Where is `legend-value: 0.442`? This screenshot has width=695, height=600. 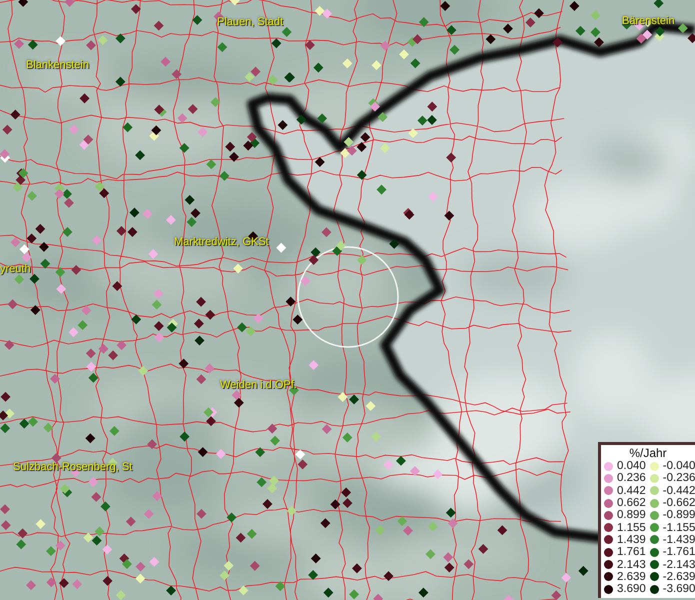
legend-value: 0.442 is located at coordinates (631, 490).